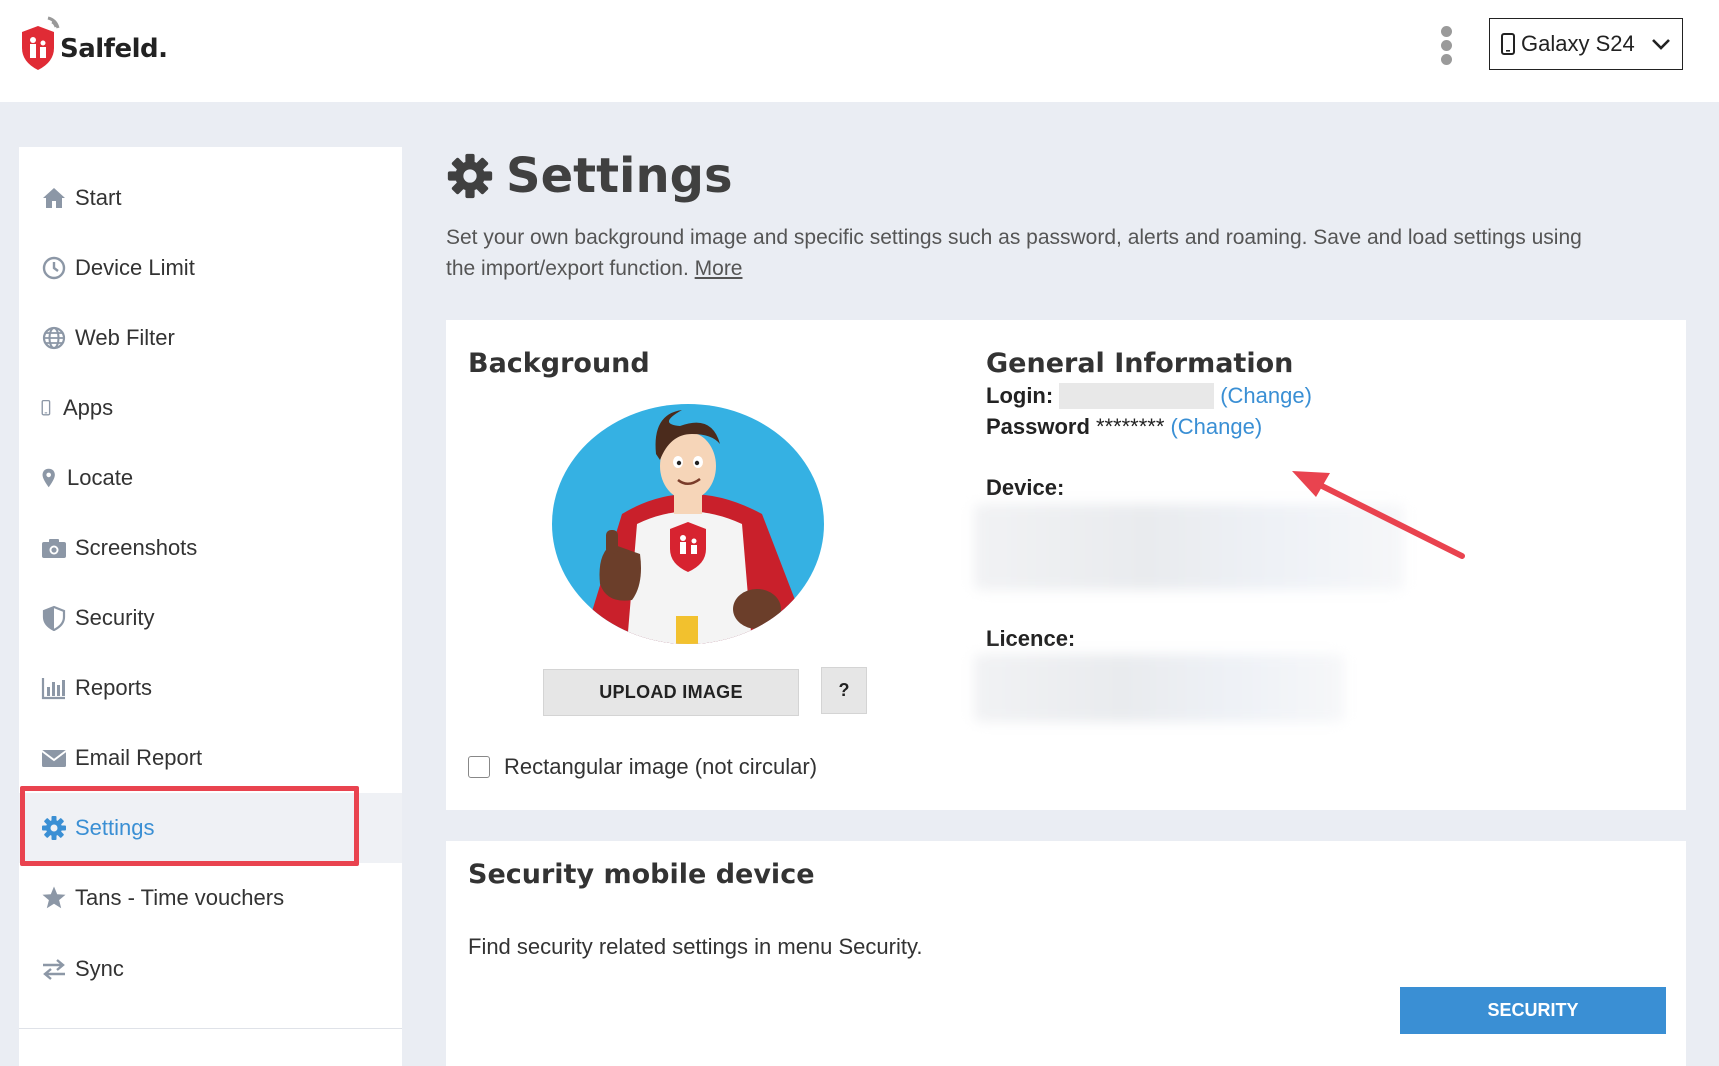 Image resolution: width=1719 pixels, height=1066 pixels. I want to click on sync-arrows-icon, so click(54, 969).